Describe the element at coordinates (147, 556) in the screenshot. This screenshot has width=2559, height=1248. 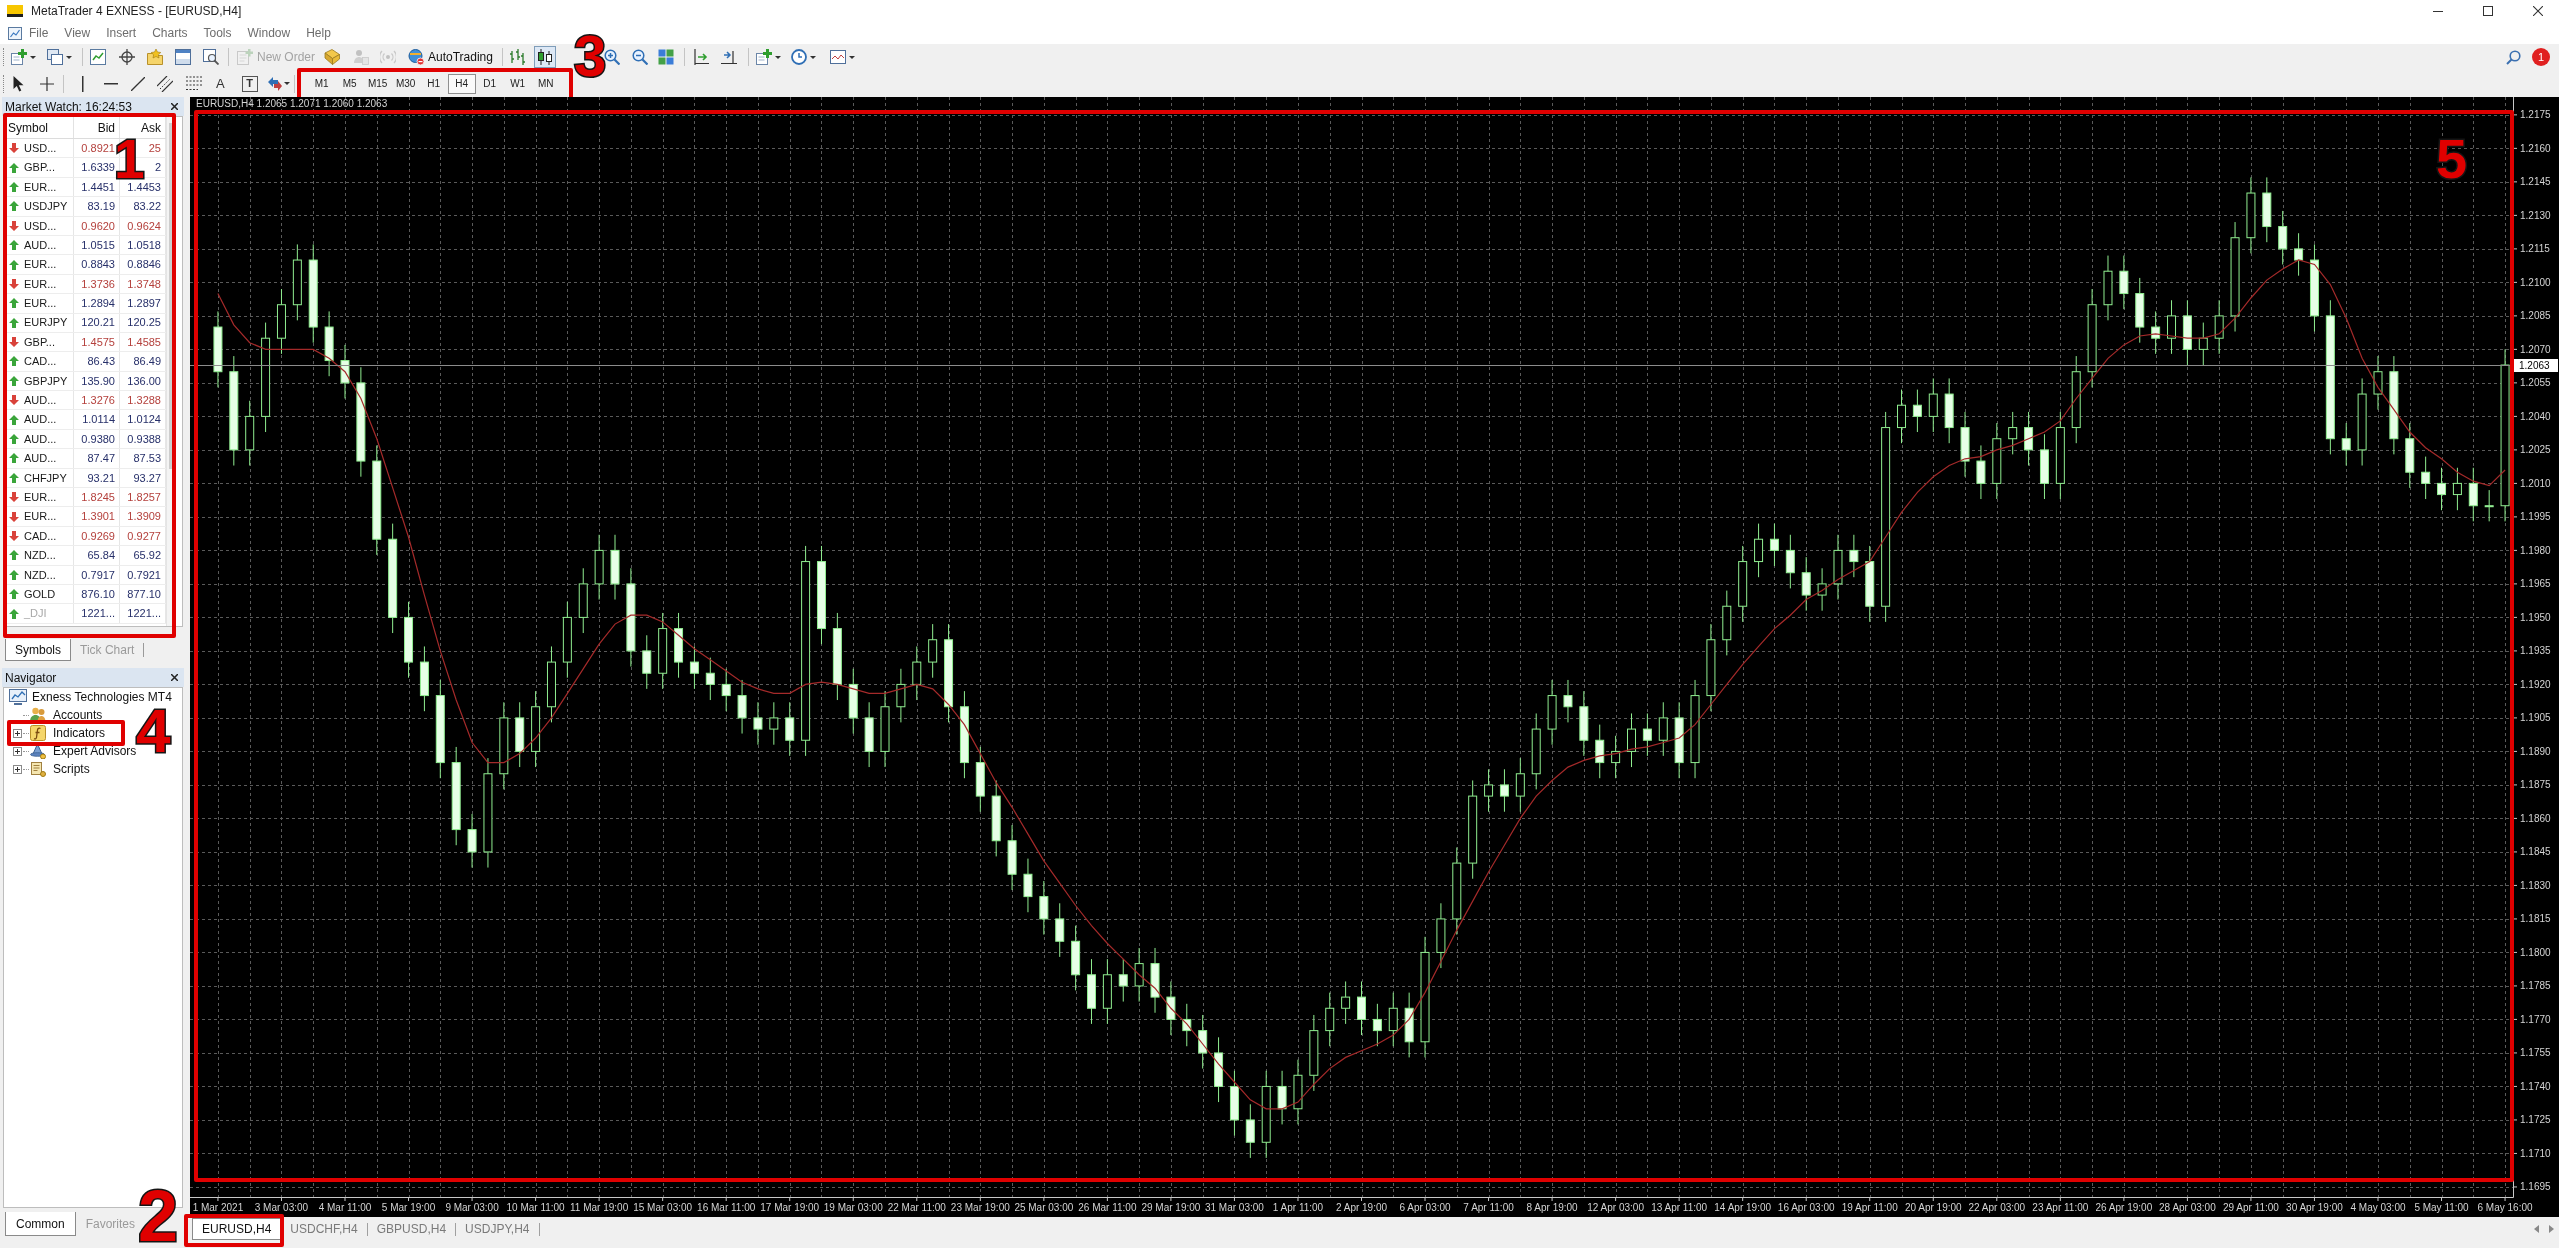
I see `ask-price: 65.92` at that location.